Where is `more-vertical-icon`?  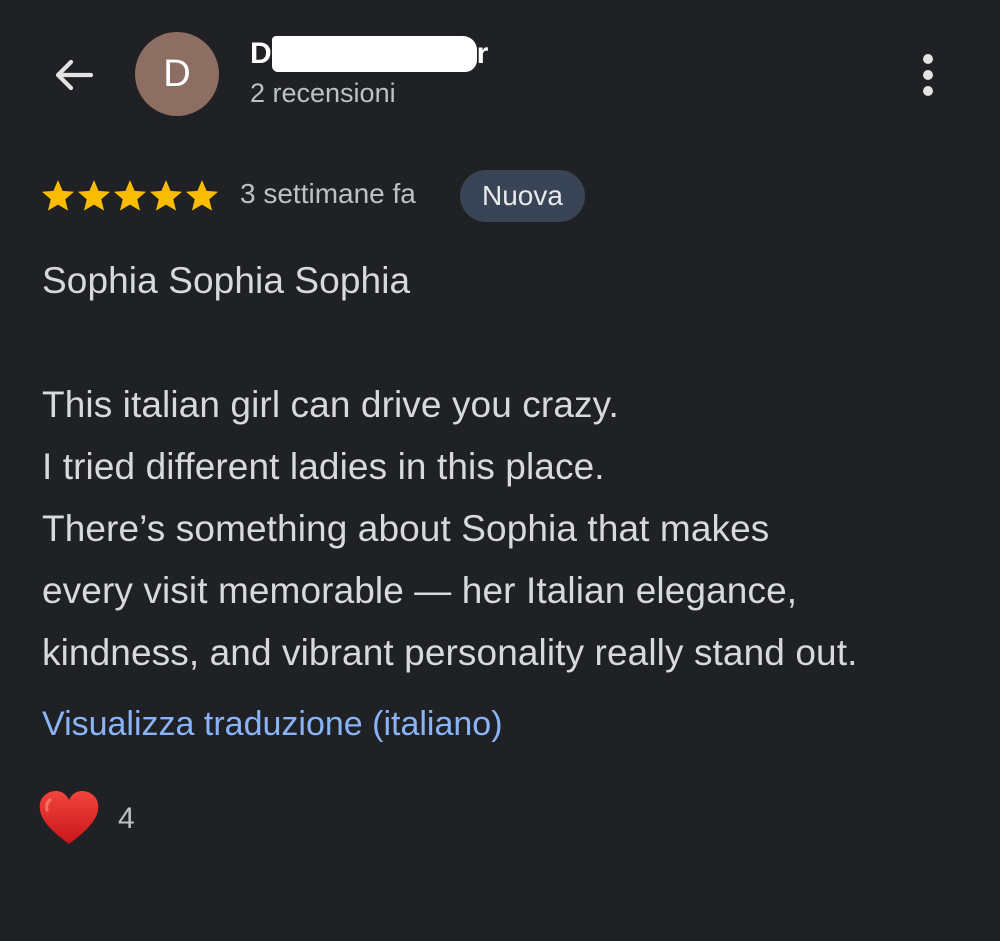 more-vertical-icon is located at coordinates (928, 75).